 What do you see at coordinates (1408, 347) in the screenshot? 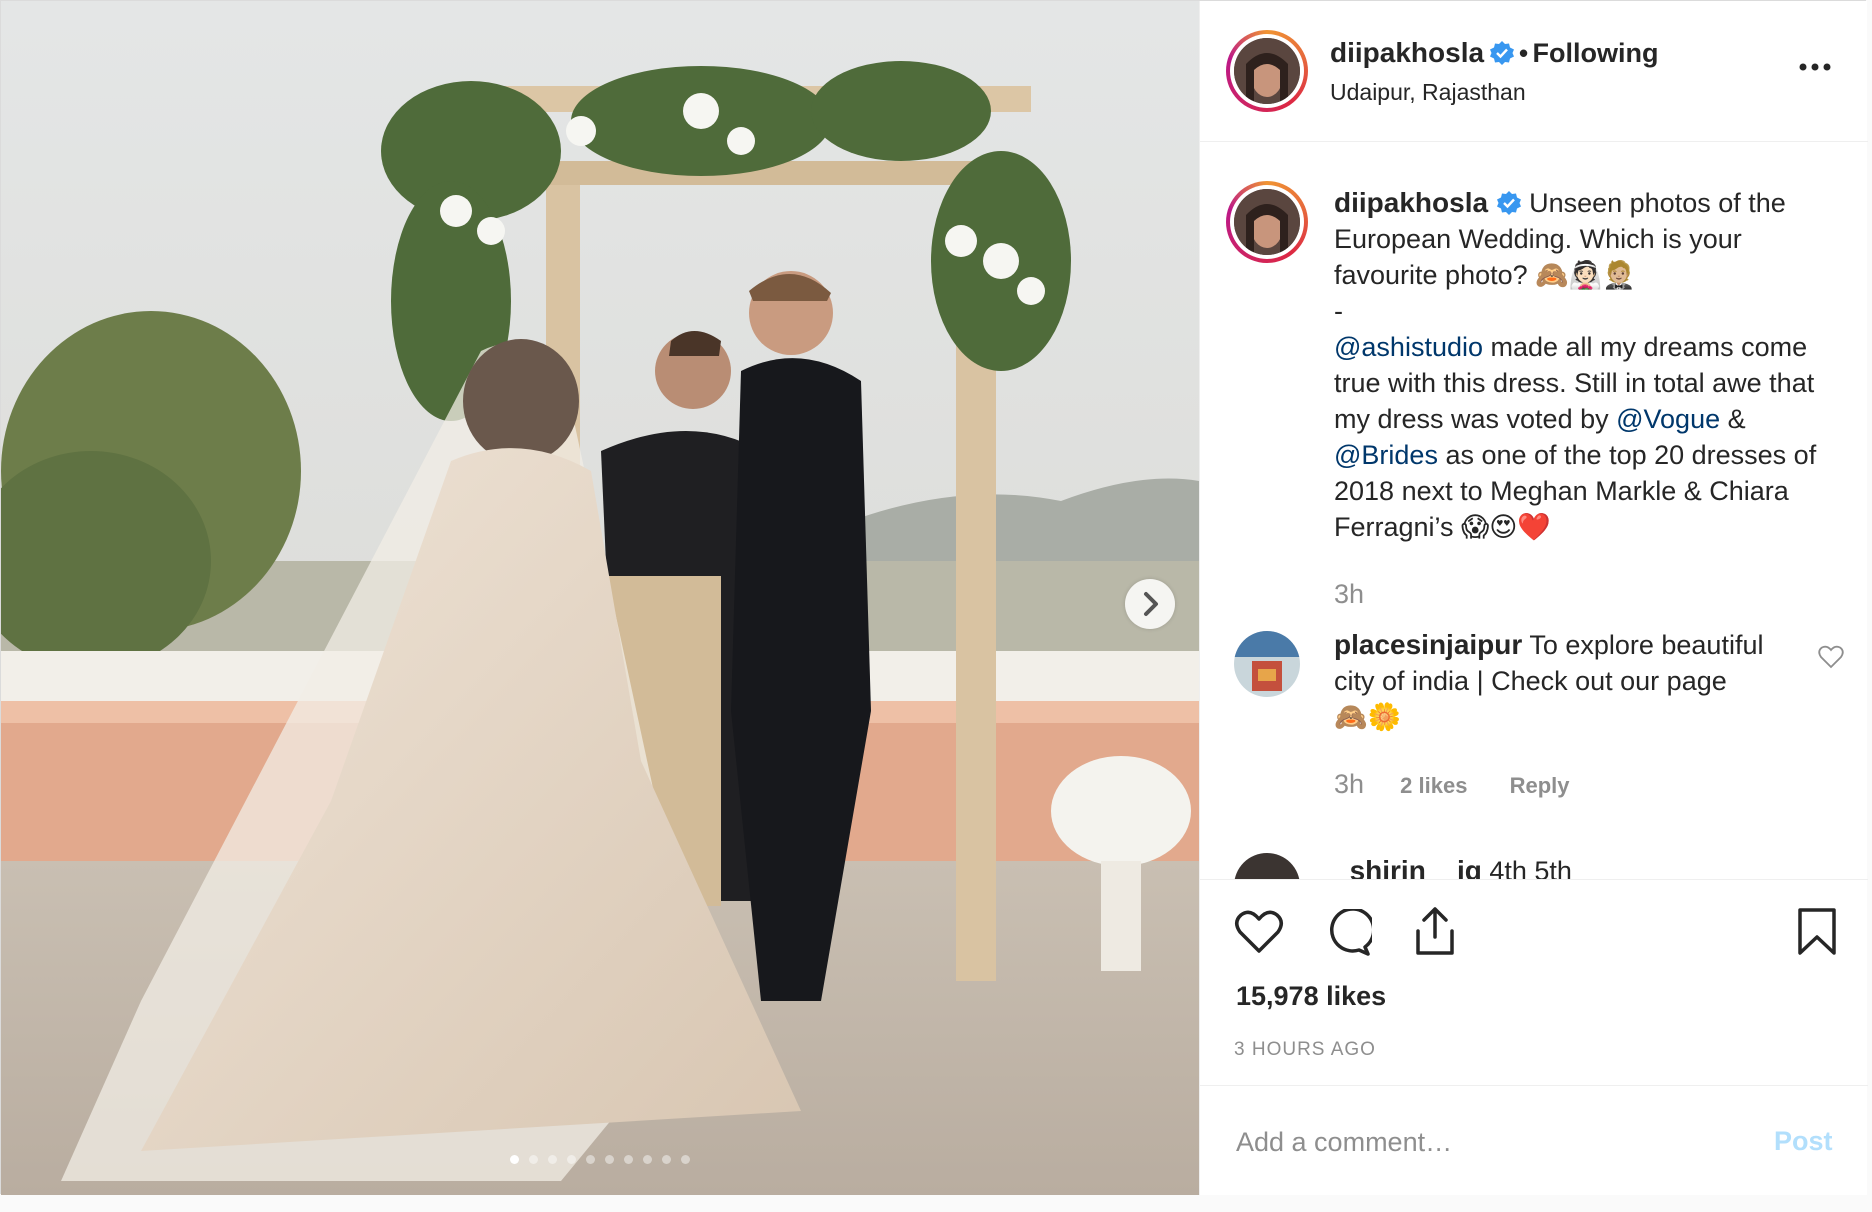
I see `mention-ashistudio: @ashistudio` at bounding box center [1408, 347].